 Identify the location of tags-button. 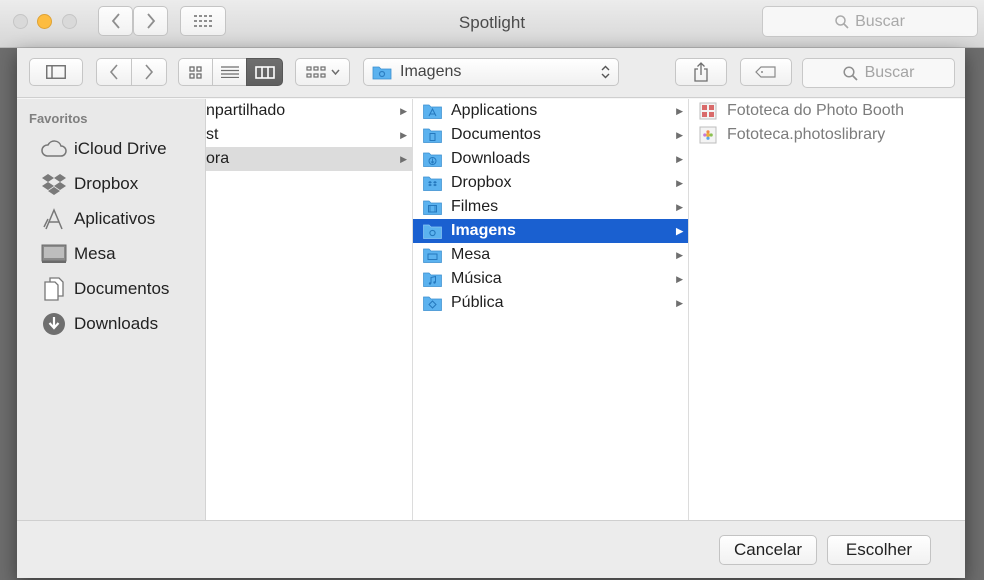
(766, 72).